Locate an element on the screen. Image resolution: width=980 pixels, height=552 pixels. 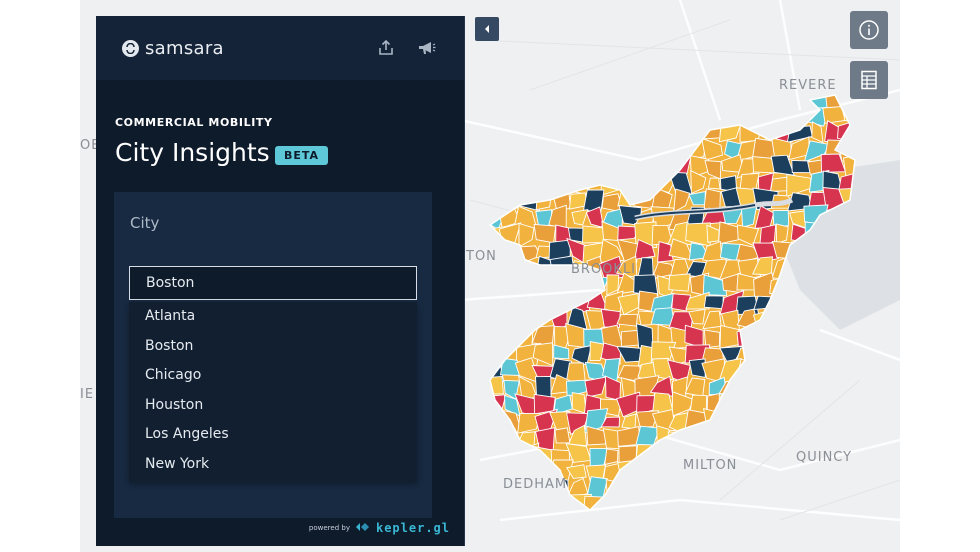
info-button is located at coordinates (869, 30).